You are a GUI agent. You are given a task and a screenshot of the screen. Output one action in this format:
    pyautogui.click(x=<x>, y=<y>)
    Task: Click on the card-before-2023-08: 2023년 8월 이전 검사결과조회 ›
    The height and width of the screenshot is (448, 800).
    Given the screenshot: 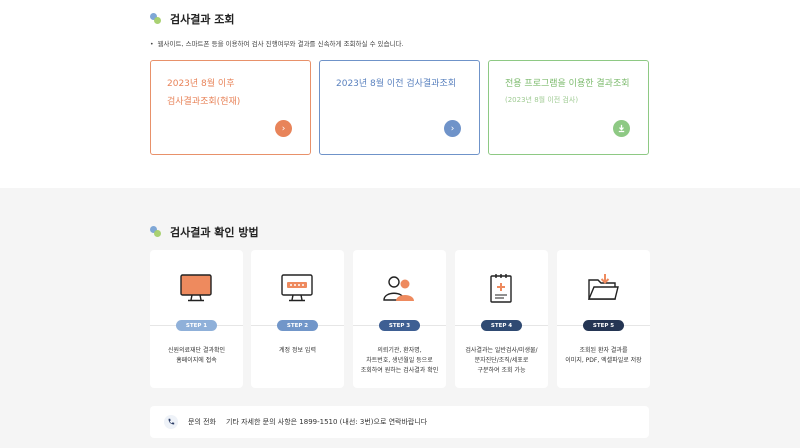 What is the action you would take?
    pyautogui.click(x=399, y=107)
    